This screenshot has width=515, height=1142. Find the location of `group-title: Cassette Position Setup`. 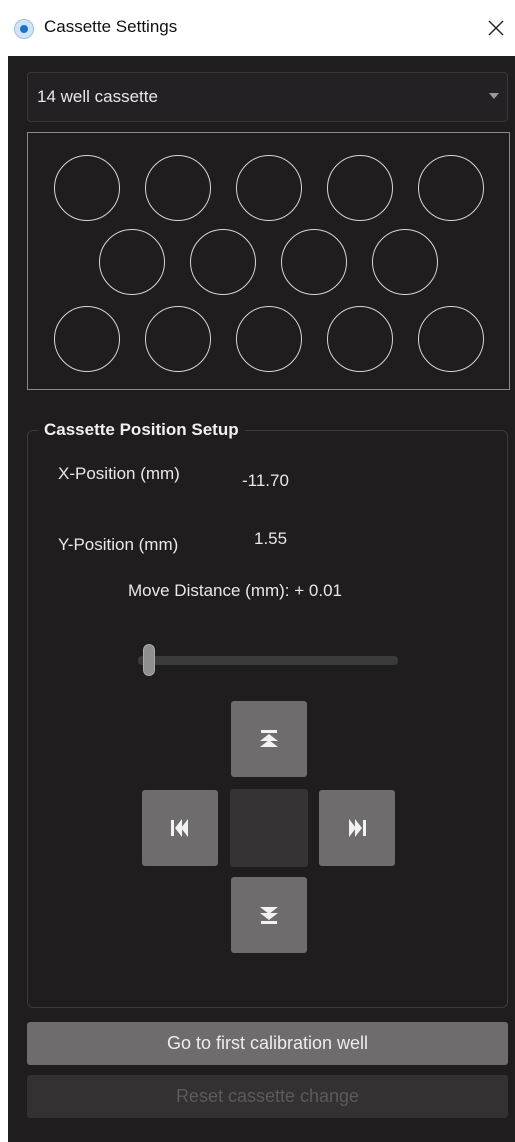

group-title: Cassette Position Setup is located at coordinates (141, 430).